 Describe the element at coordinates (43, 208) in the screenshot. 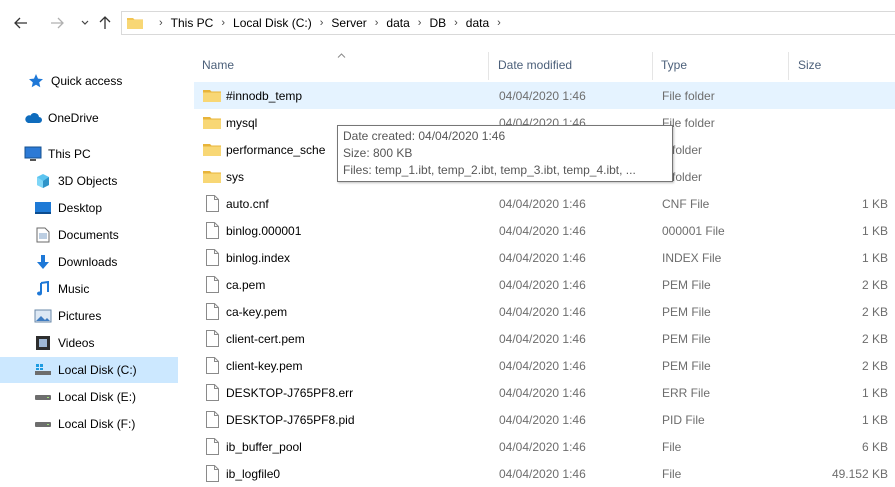

I see `desktop-icon` at that location.